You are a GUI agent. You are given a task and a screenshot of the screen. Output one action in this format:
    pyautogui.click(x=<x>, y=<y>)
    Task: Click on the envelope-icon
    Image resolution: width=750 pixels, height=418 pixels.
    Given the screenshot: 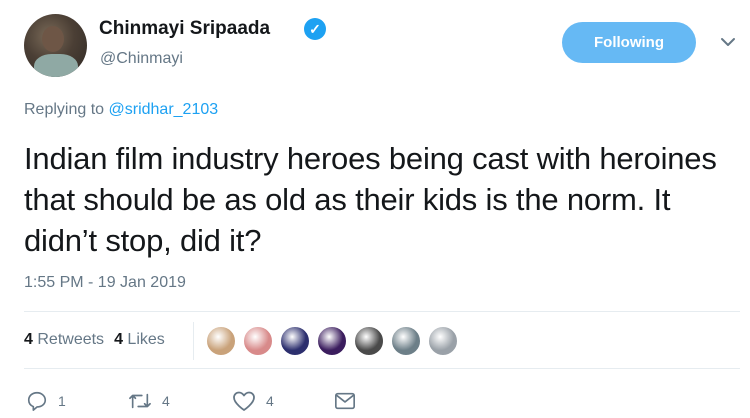 What is the action you would take?
    pyautogui.click(x=345, y=401)
    